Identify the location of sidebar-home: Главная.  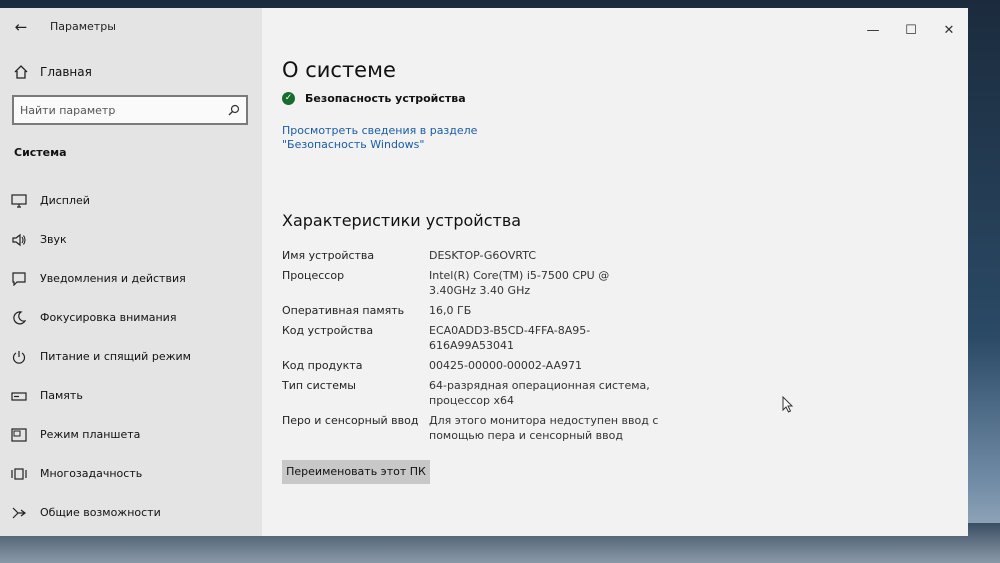
(52, 72).